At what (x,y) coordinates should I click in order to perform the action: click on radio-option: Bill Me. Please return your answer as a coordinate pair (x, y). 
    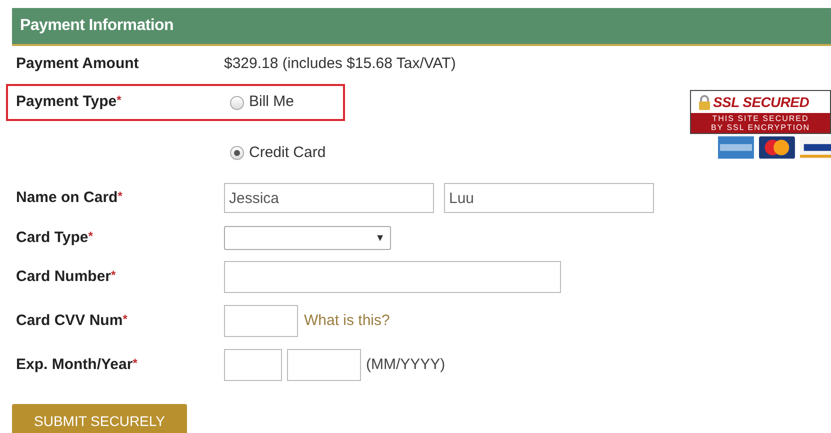
    Looking at the image, I should click on (262, 102).